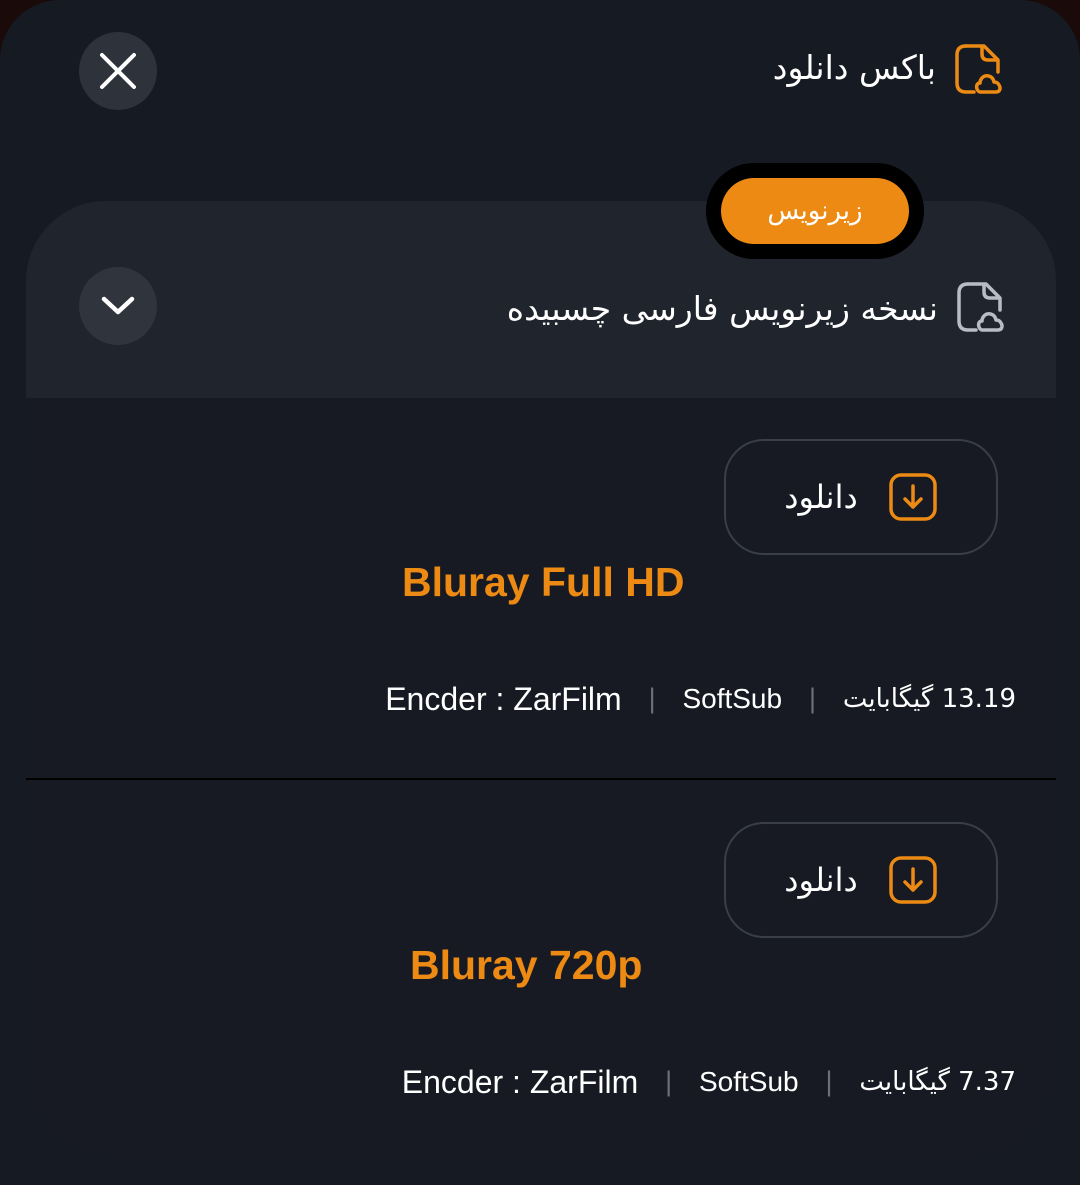  I want to click on quality-title: Bluray Full HD, so click(543, 582).